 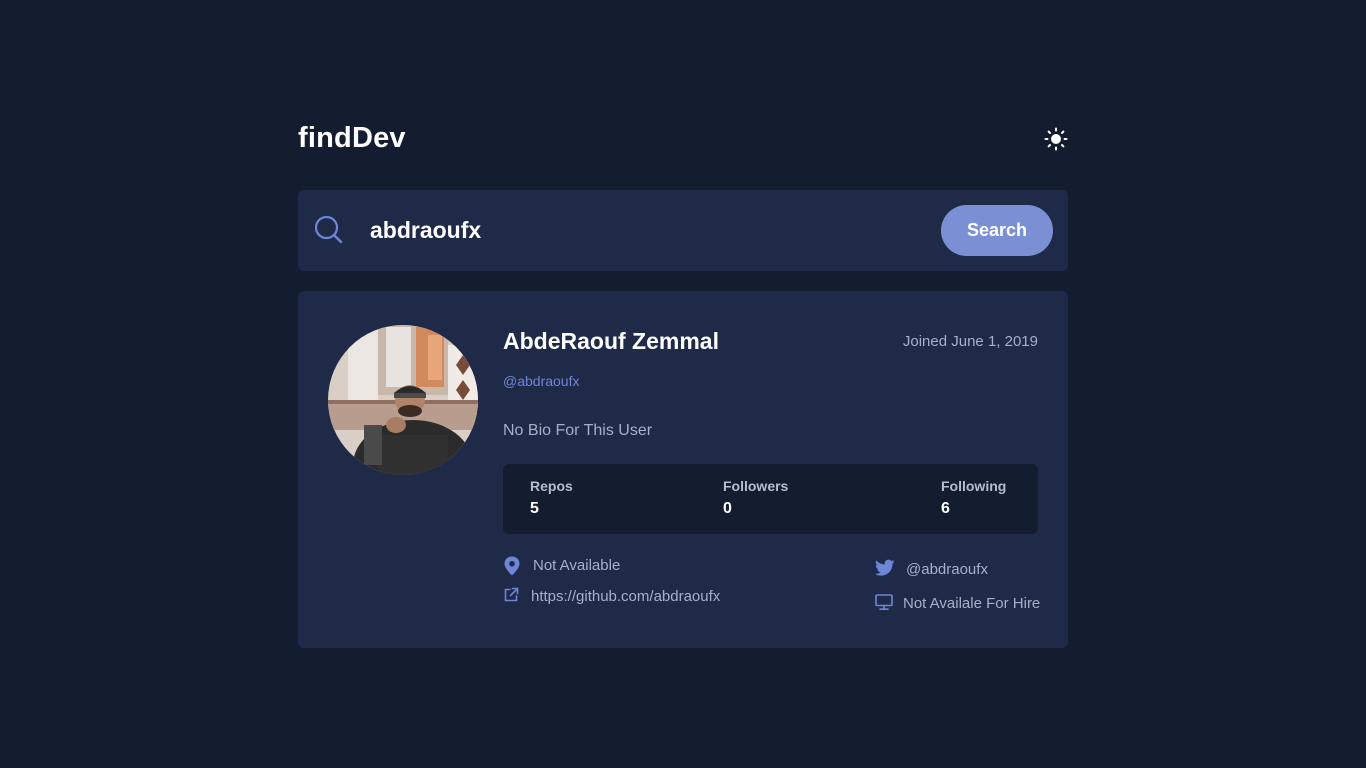 I want to click on stat-label: Repos, so click(x=551, y=486).